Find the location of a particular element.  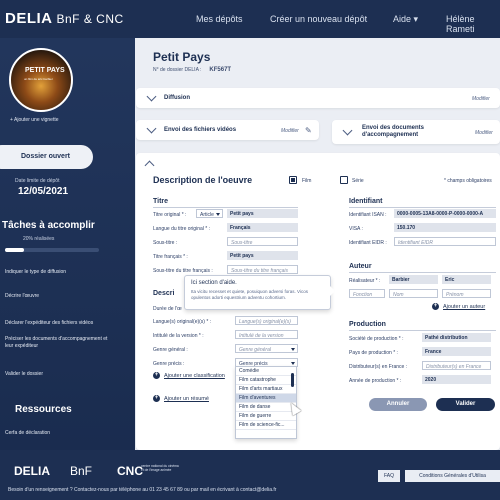

add-author-link: Ajouter un auteur is located at coordinates (464, 307).